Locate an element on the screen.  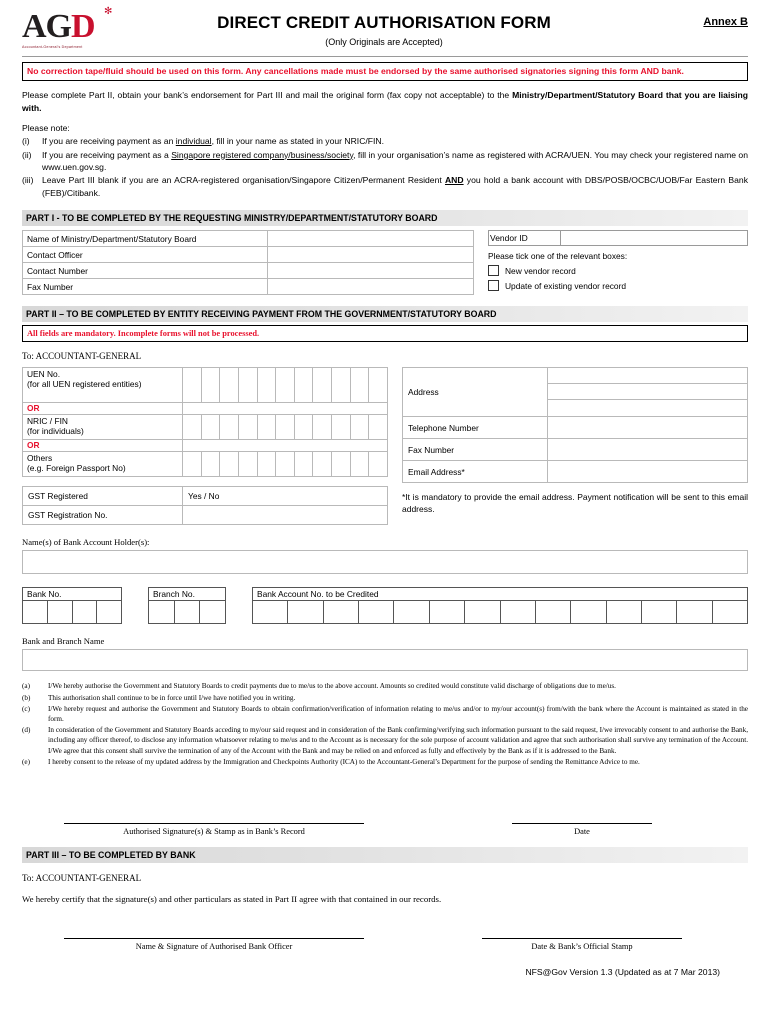
date-caption: Date is located at coordinates (582, 832).